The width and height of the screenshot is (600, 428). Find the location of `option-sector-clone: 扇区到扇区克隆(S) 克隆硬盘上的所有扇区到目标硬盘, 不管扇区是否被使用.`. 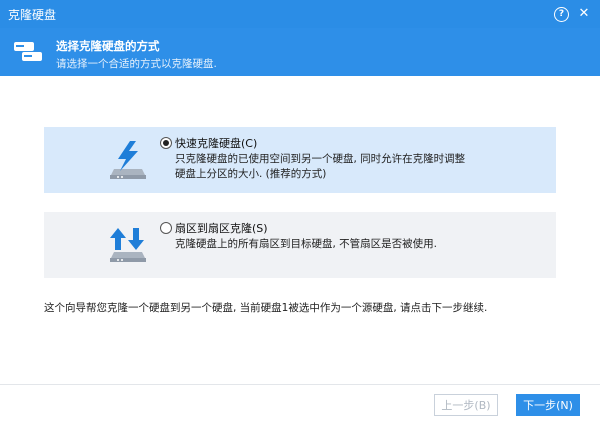

option-sector-clone: 扇区到扇区克隆(S) 克隆硬盘上的所有扇区到目标硬盘, 不管扇区是否被使用. is located at coordinates (300, 245).